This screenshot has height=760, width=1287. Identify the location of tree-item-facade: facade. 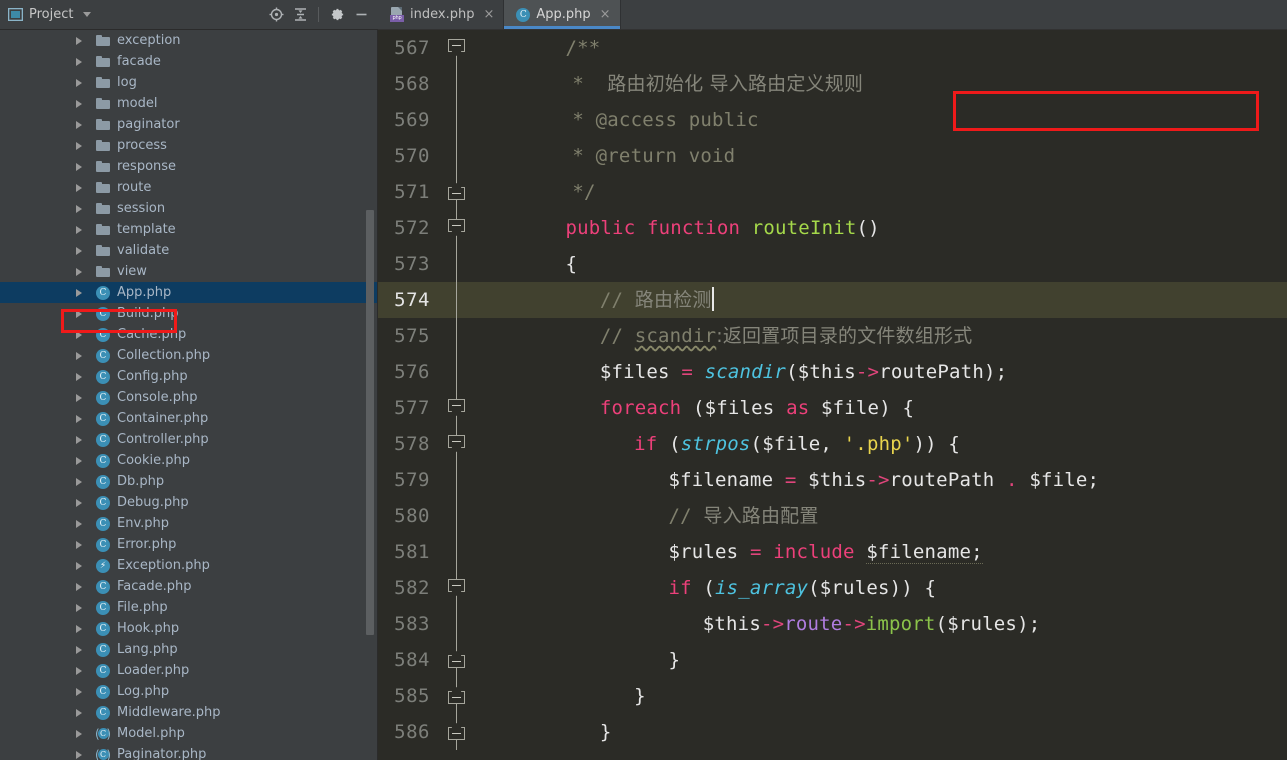
(188, 61).